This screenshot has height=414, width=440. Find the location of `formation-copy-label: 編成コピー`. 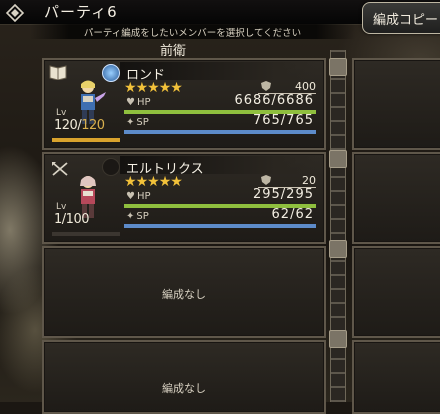

formation-copy-label: 編成コピー is located at coordinates (406, 20).